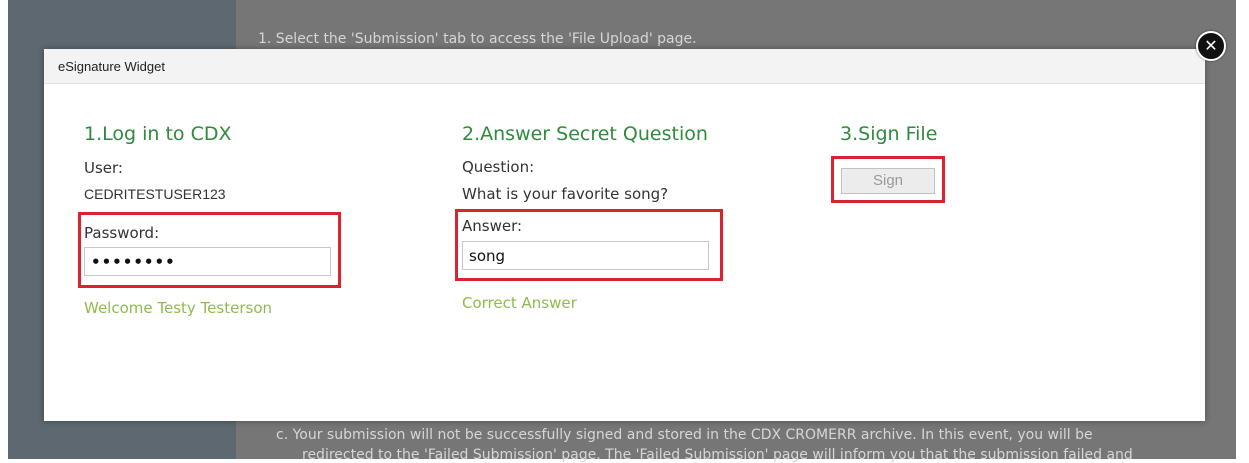 This screenshot has width=1249, height=463. I want to click on sign-heading: 3.Sign File, so click(889, 134).